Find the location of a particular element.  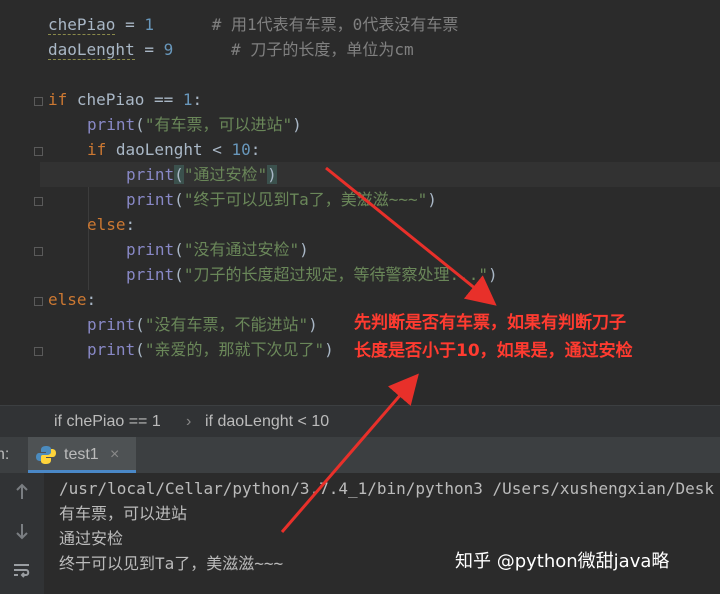

arrow-from-output is located at coordinates (349, 453).